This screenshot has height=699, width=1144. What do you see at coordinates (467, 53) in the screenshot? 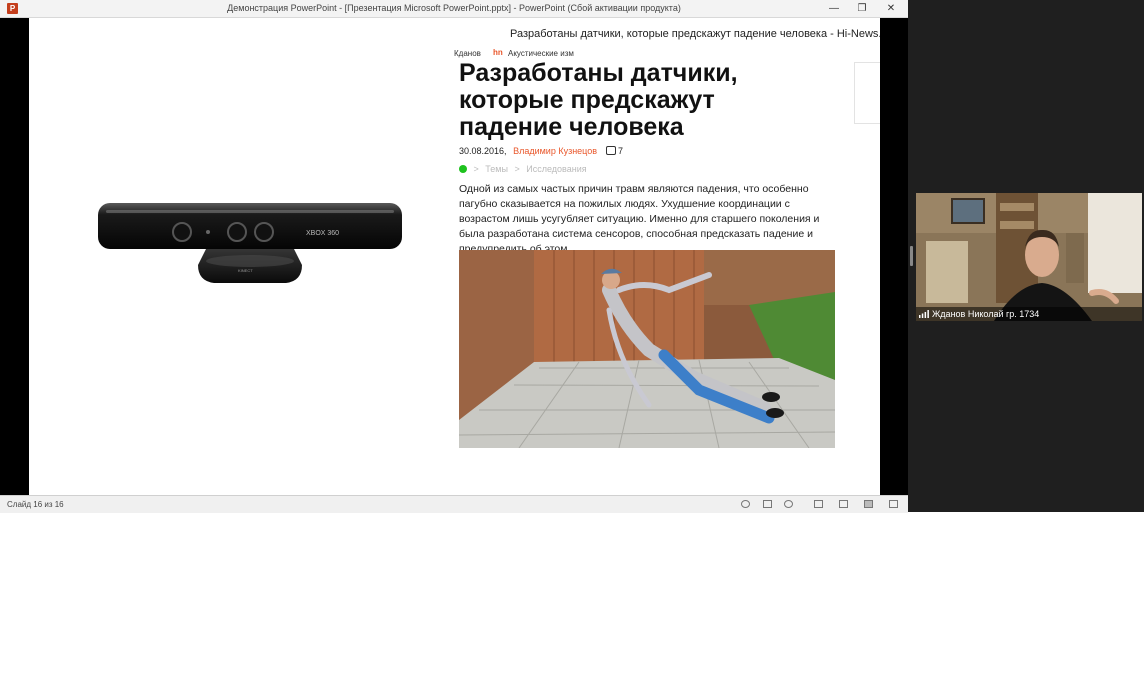
I see `crumb-user: Кданов` at bounding box center [467, 53].